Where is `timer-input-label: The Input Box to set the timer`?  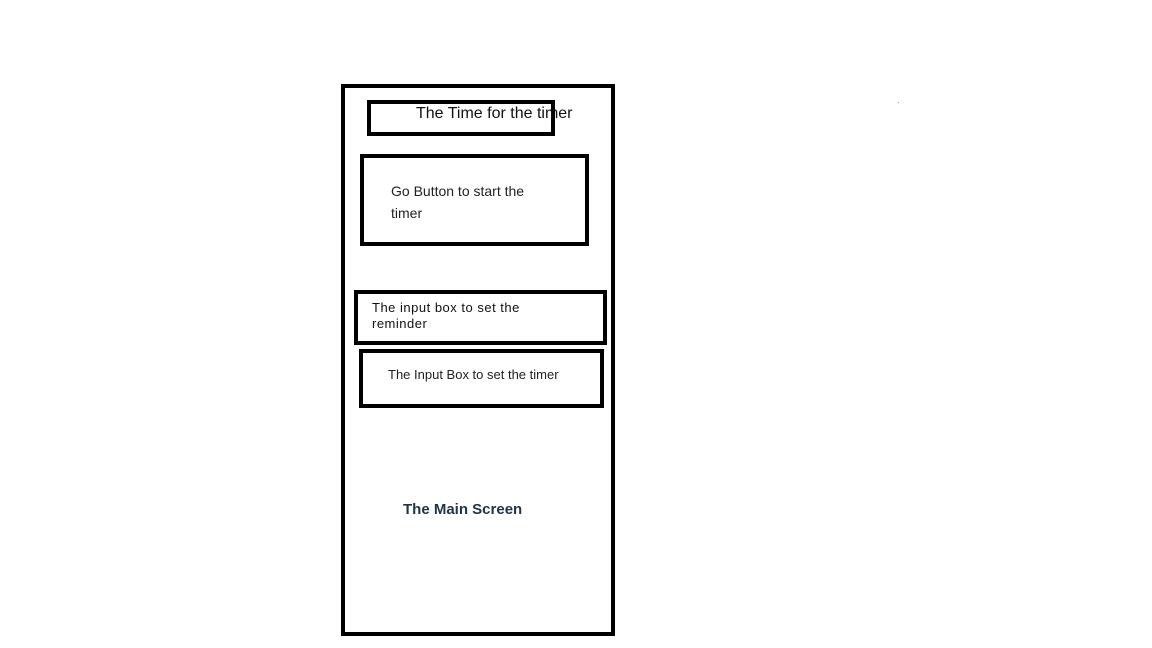 timer-input-label: The Input Box to set the timer is located at coordinates (473, 374).